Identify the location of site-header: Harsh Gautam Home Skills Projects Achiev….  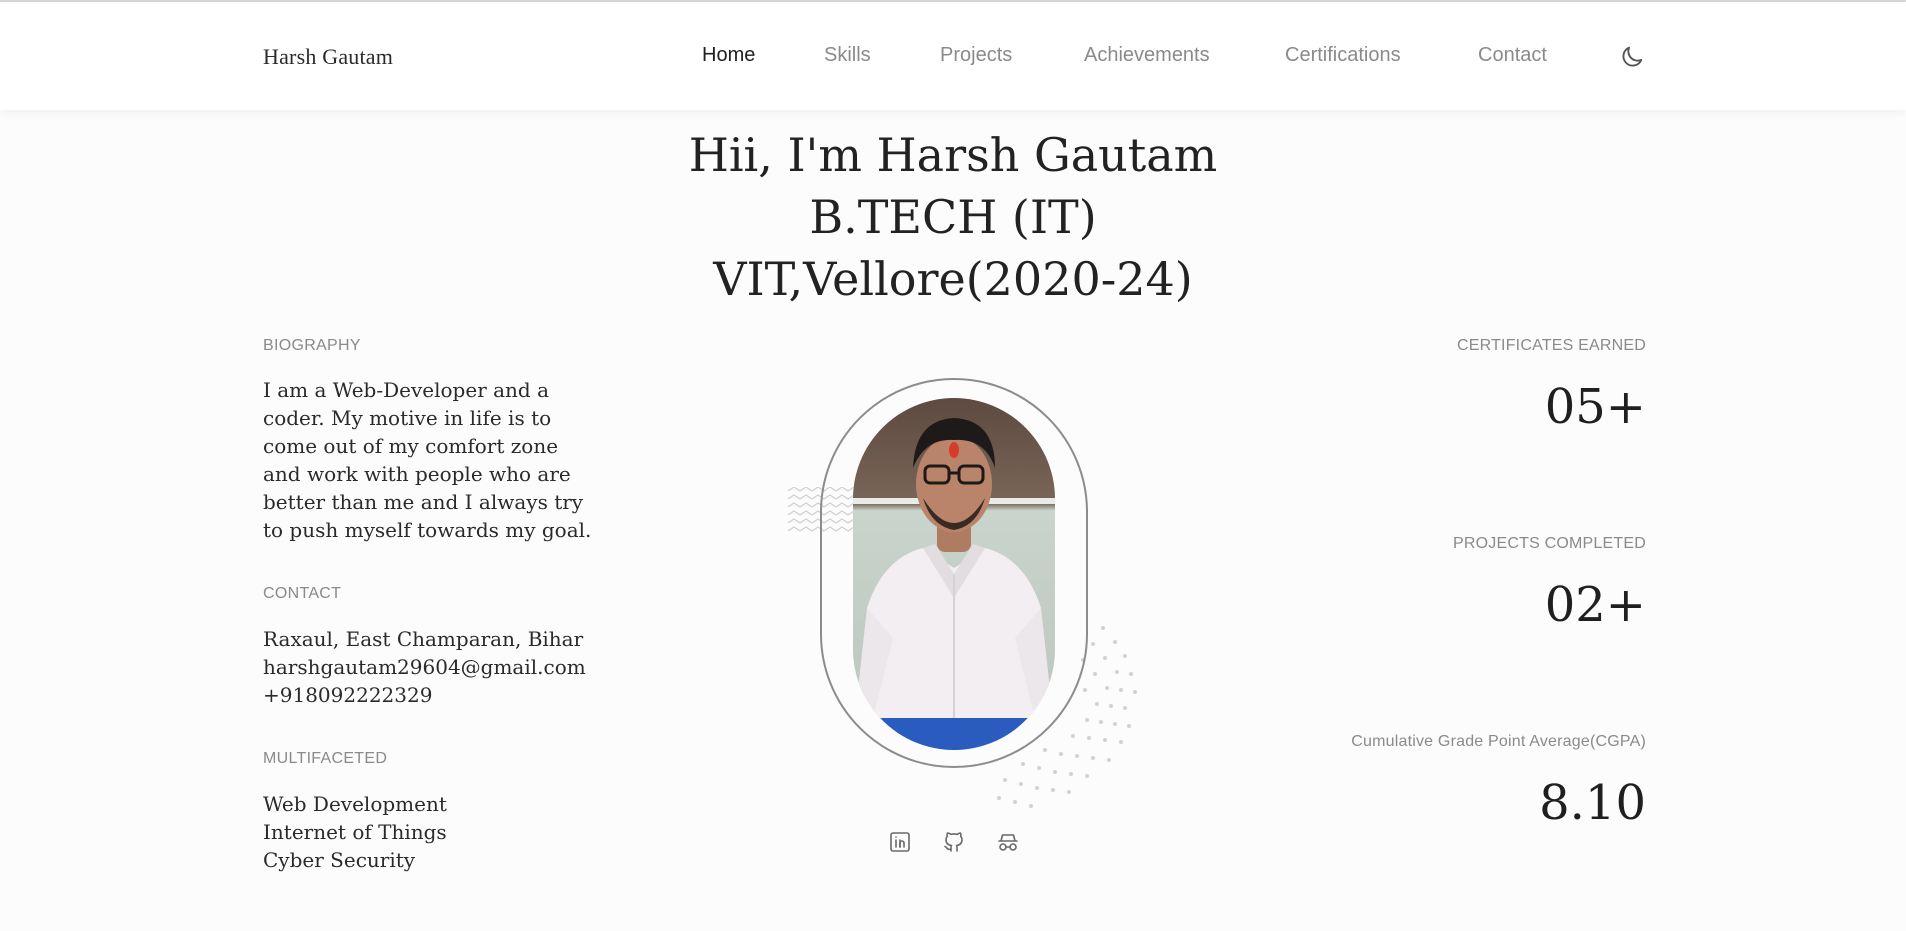
(953, 56).